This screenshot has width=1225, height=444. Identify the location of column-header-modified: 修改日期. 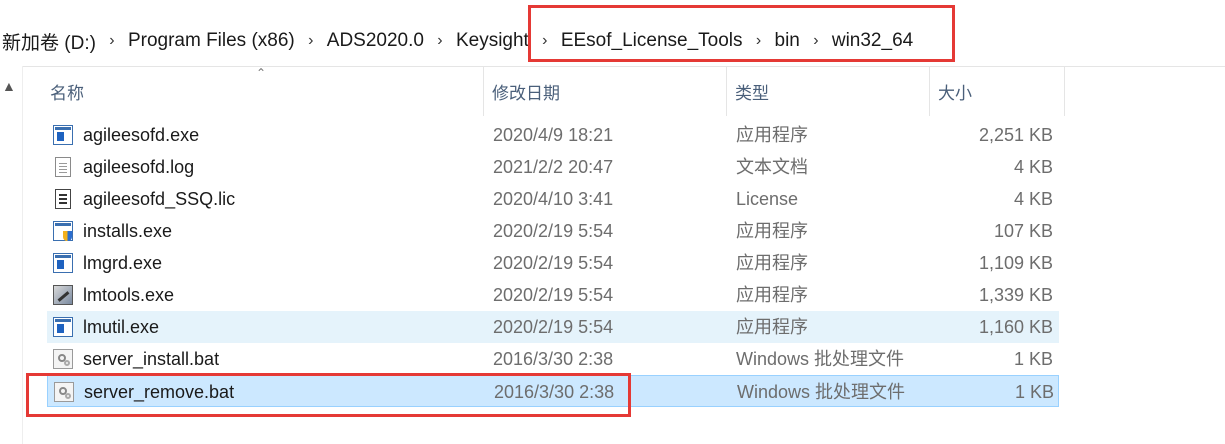
(605, 91).